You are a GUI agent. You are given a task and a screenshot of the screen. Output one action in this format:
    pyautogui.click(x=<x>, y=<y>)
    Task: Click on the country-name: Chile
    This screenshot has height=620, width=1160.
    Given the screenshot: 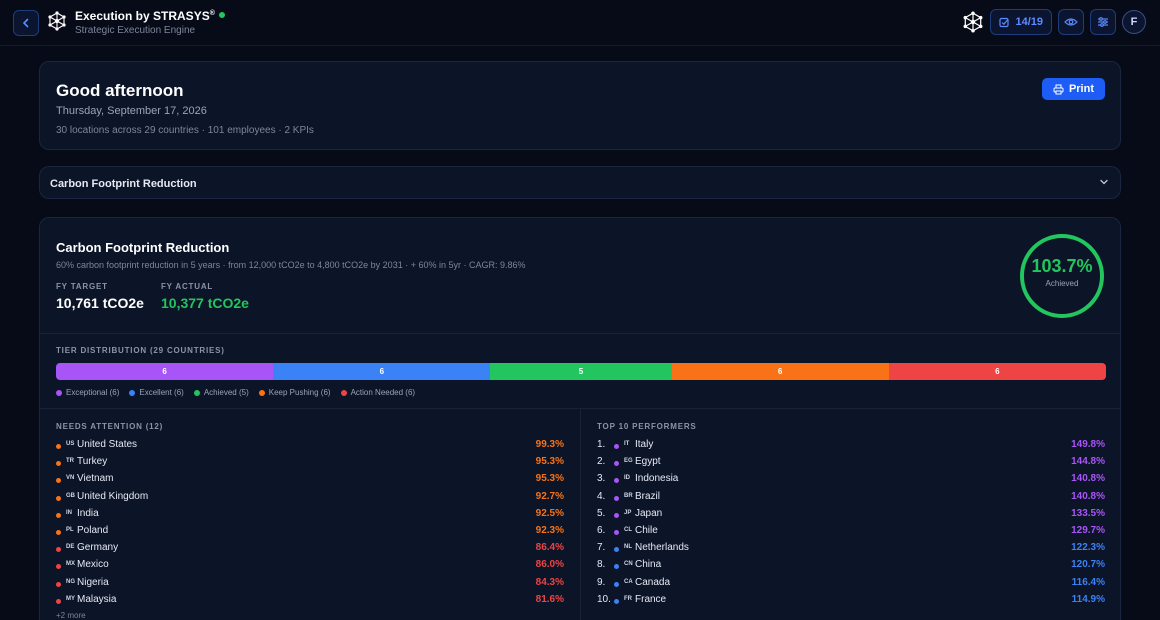 What is the action you would take?
    pyautogui.click(x=646, y=530)
    